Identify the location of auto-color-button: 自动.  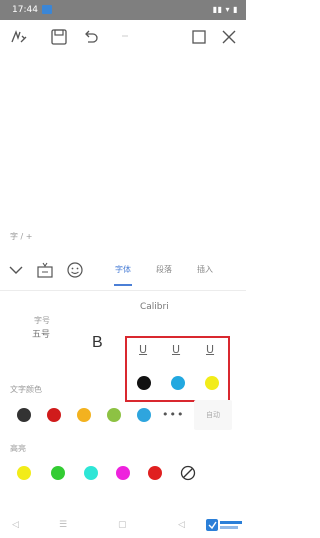
(213, 415).